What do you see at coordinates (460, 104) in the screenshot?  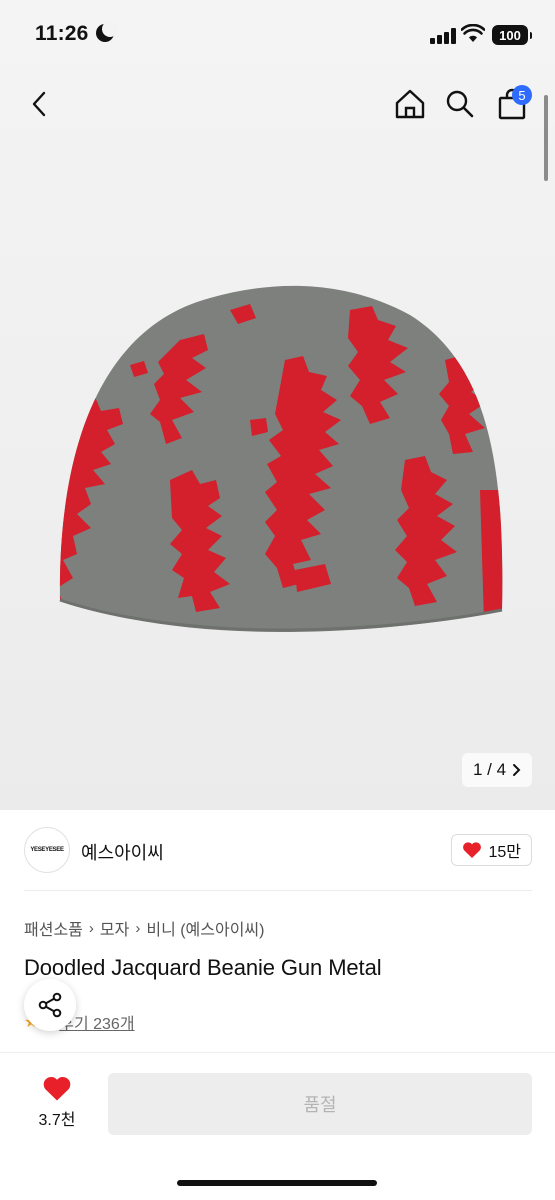 I see `search-icon` at bounding box center [460, 104].